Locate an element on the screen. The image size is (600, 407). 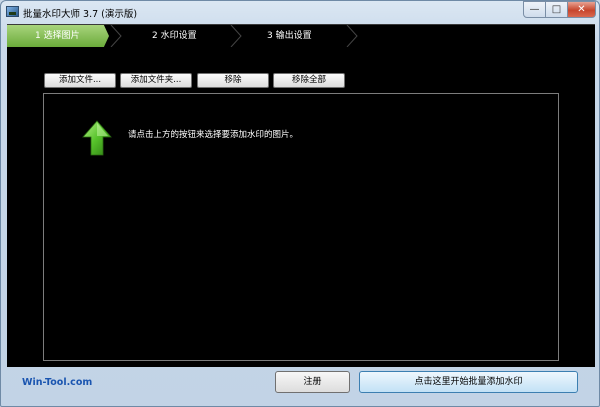
maximize-button: □ is located at coordinates (557, 9).